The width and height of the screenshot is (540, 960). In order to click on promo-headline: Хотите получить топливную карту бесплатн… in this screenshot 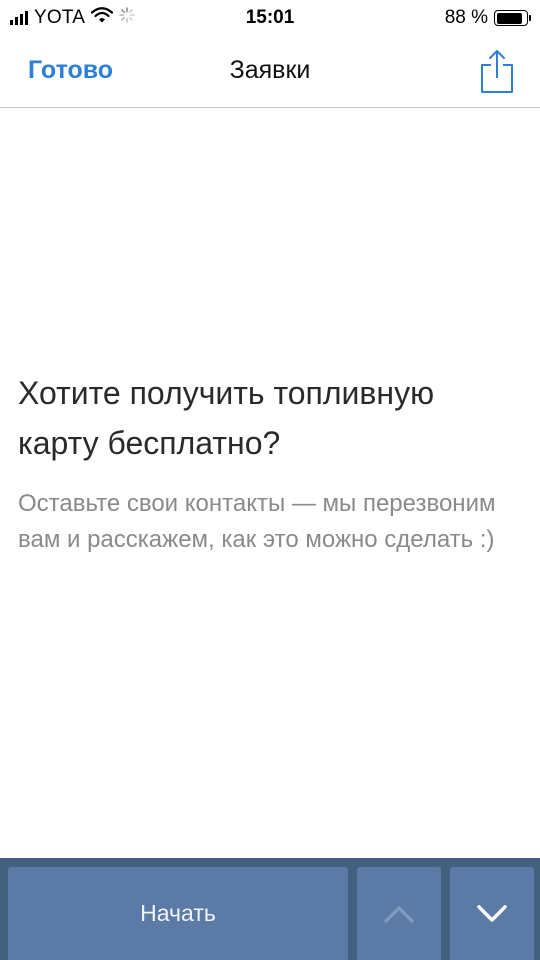, I will do `click(226, 418)`.